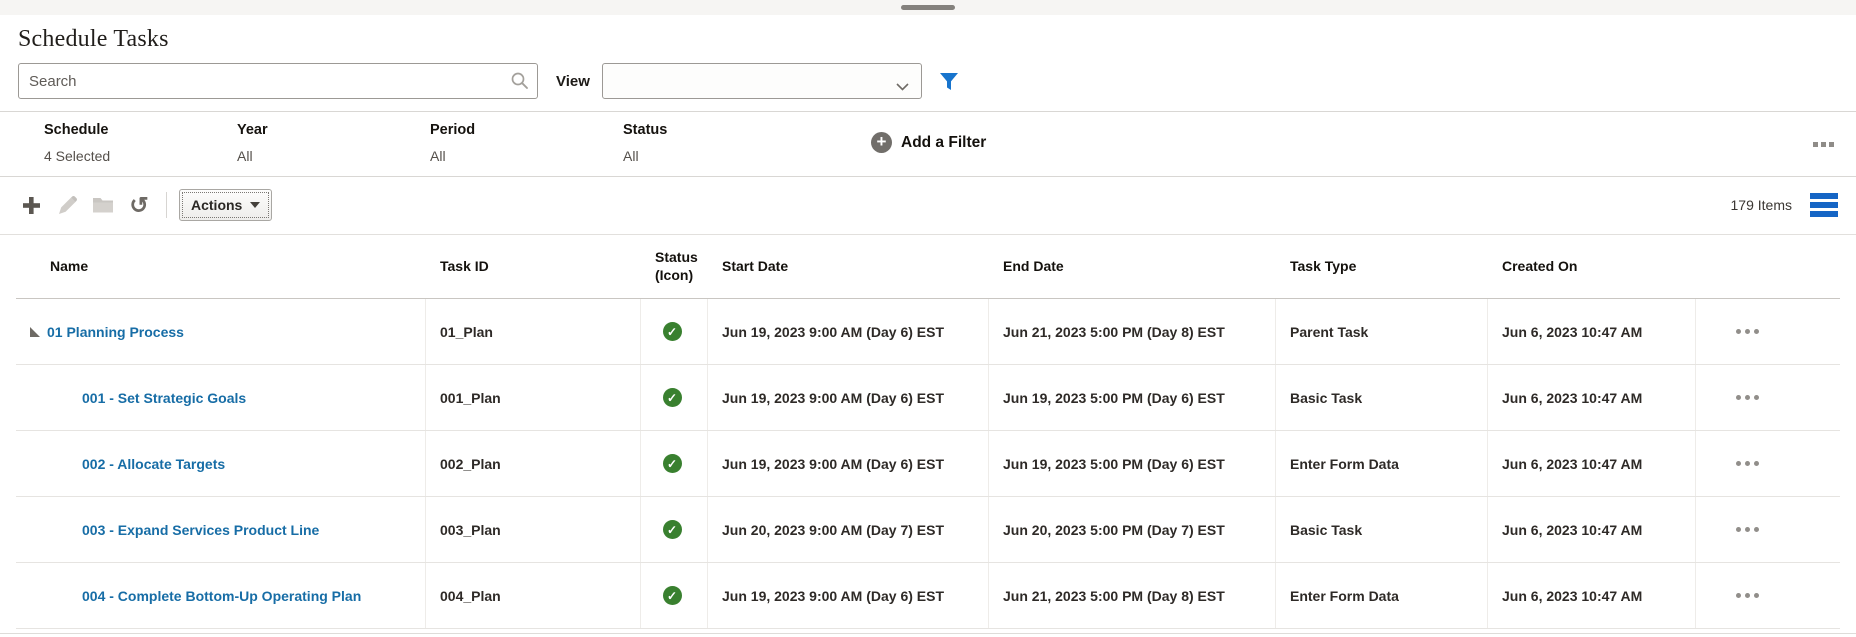 The width and height of the screenshot is (1856, 637). I want to click on task-id-cell: 003_Plan, so click(533, 529).